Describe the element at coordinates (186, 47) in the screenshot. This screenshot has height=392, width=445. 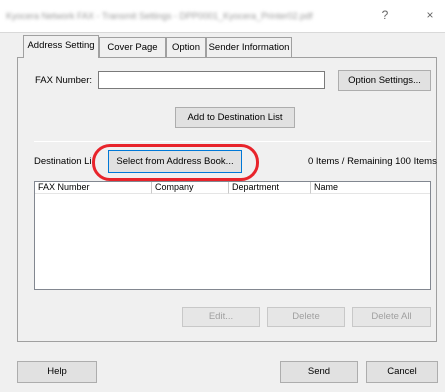
I see `tab-option: Option` at that location.